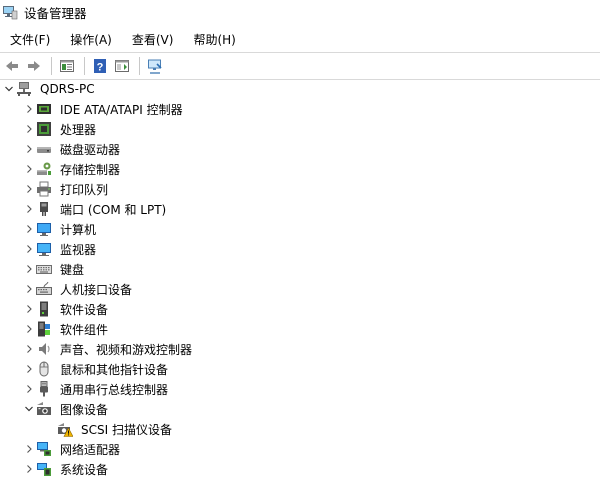 The image size is (600, 483). I want to click on keyboard-icon, so click(44, 269).